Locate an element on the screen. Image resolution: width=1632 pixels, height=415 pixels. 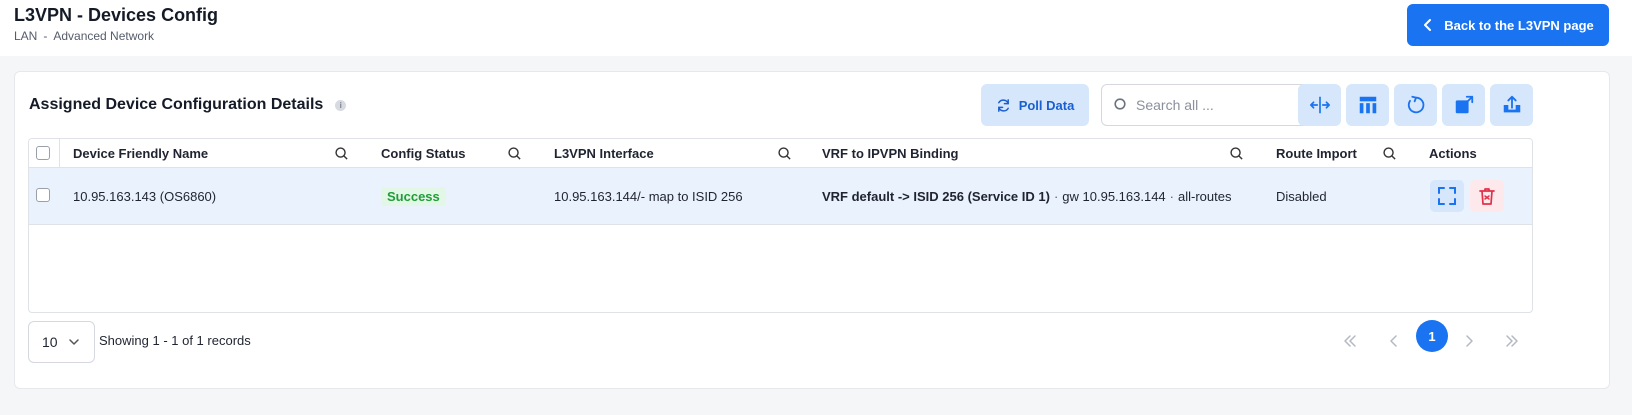
export-button is located at coordinates (1511, 105).